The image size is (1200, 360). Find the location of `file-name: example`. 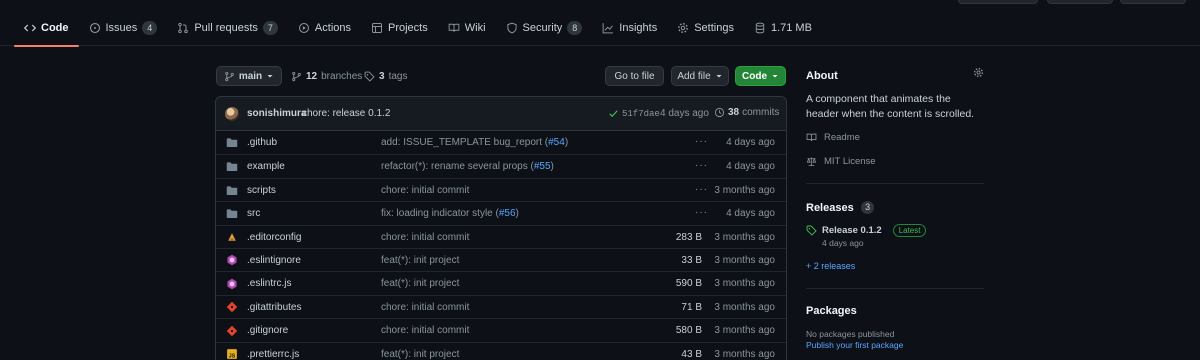

file-name: example is located at coordinates (266, 166).